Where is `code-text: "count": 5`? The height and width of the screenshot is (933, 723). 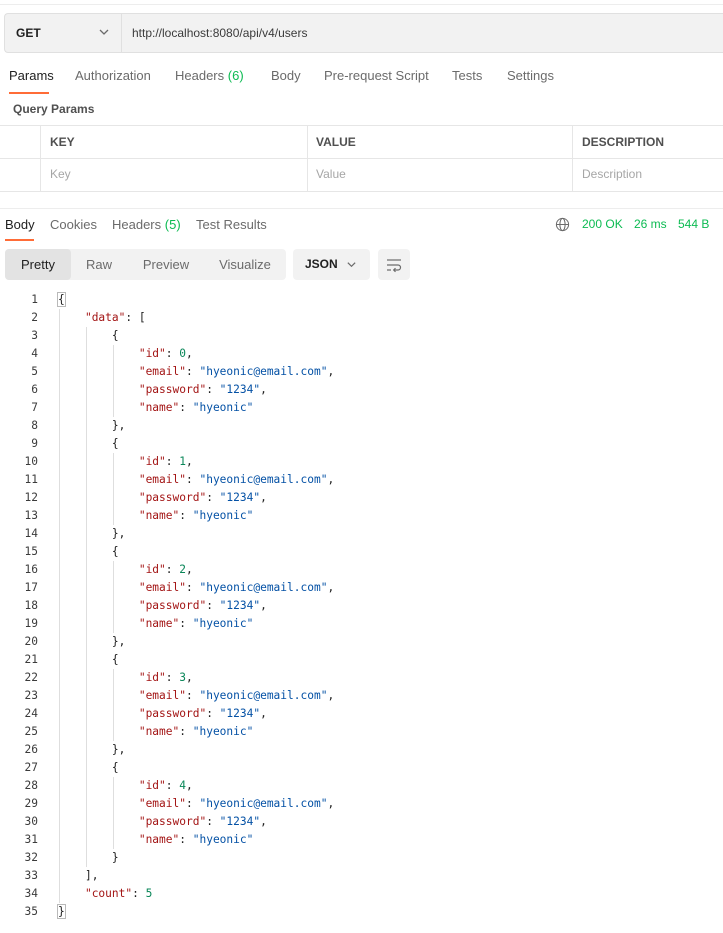 code-text: "count": 5 is located at coordinates (118, 893).